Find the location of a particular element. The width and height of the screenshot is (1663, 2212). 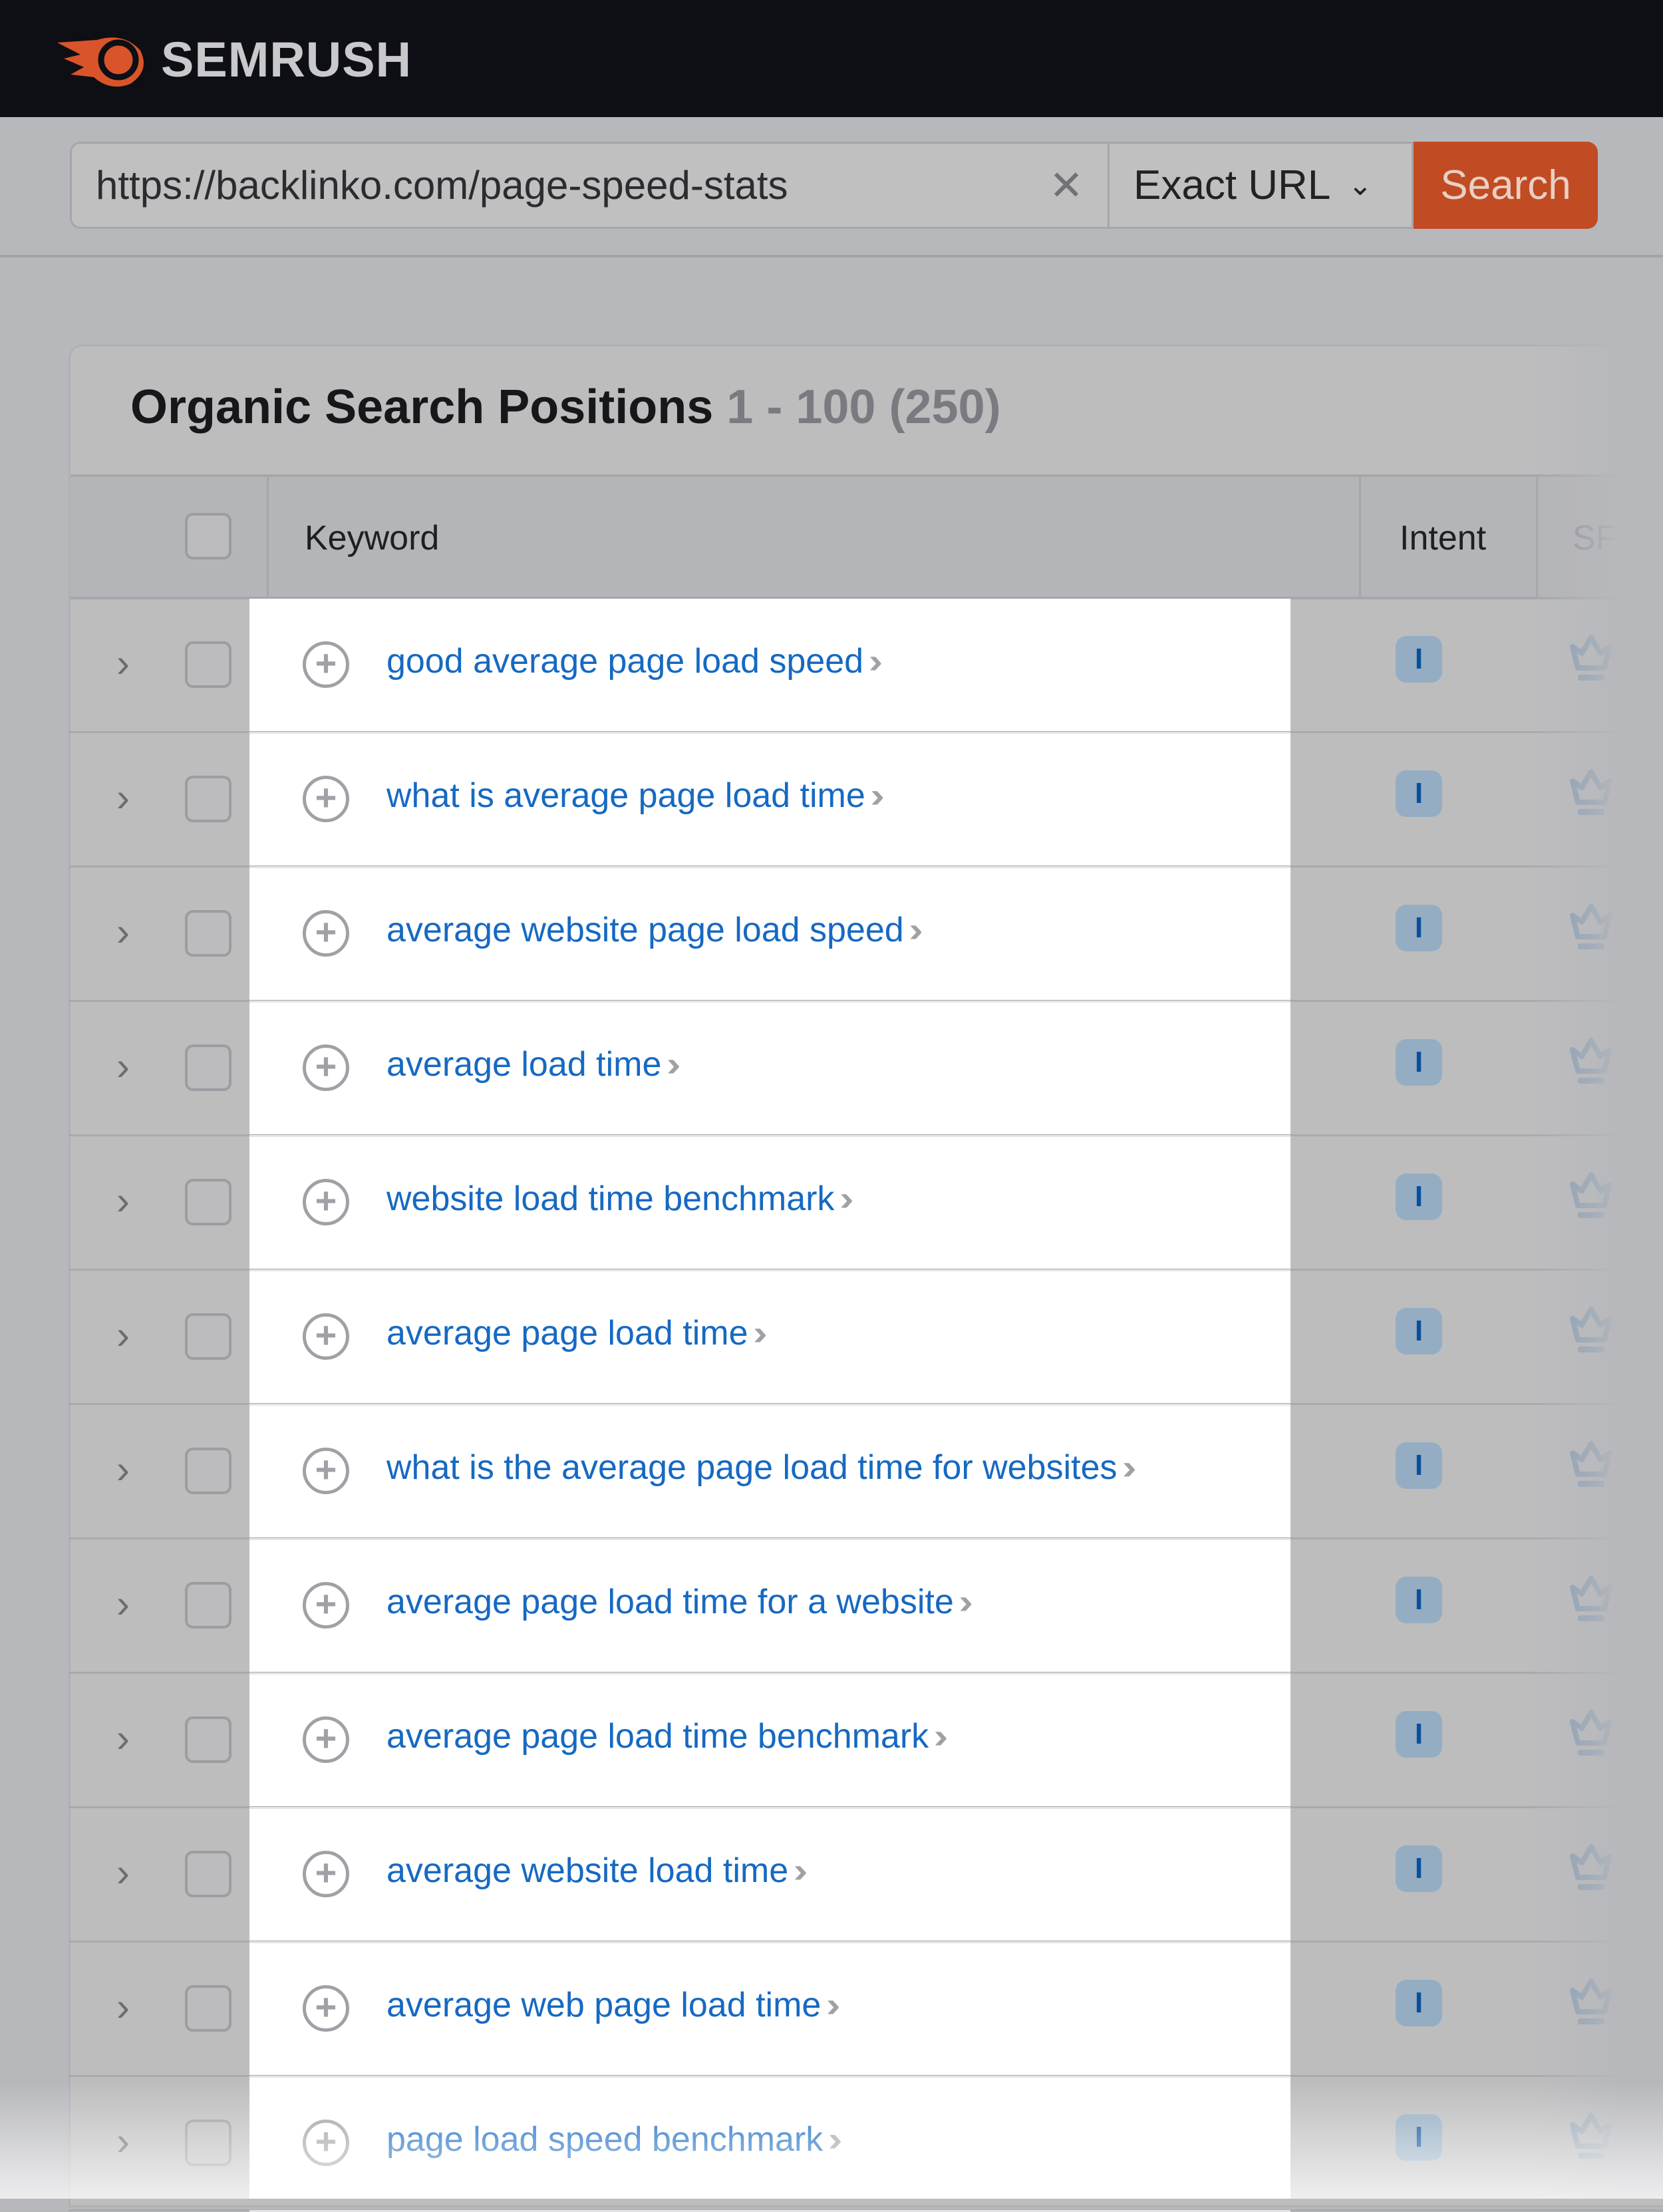

keyword-link: average load time ›› is located at coordinates (533, 1064).